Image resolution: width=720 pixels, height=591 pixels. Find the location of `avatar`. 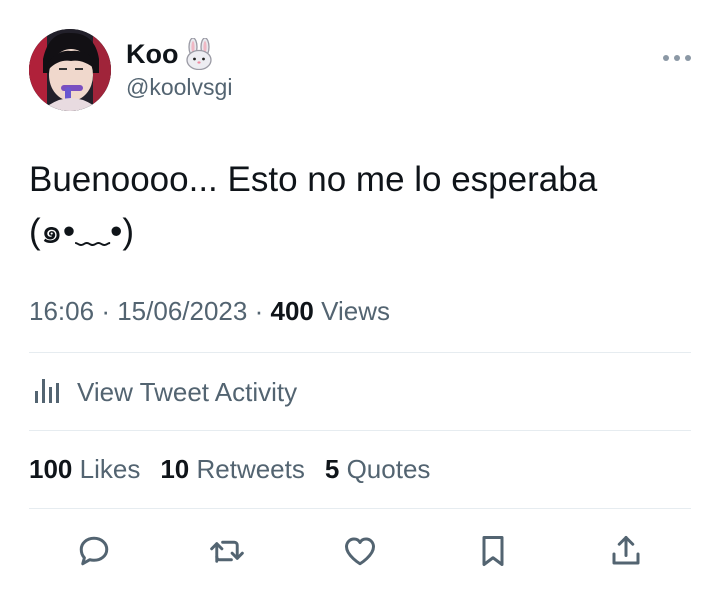

avatar is located at coordinates (70, 70).